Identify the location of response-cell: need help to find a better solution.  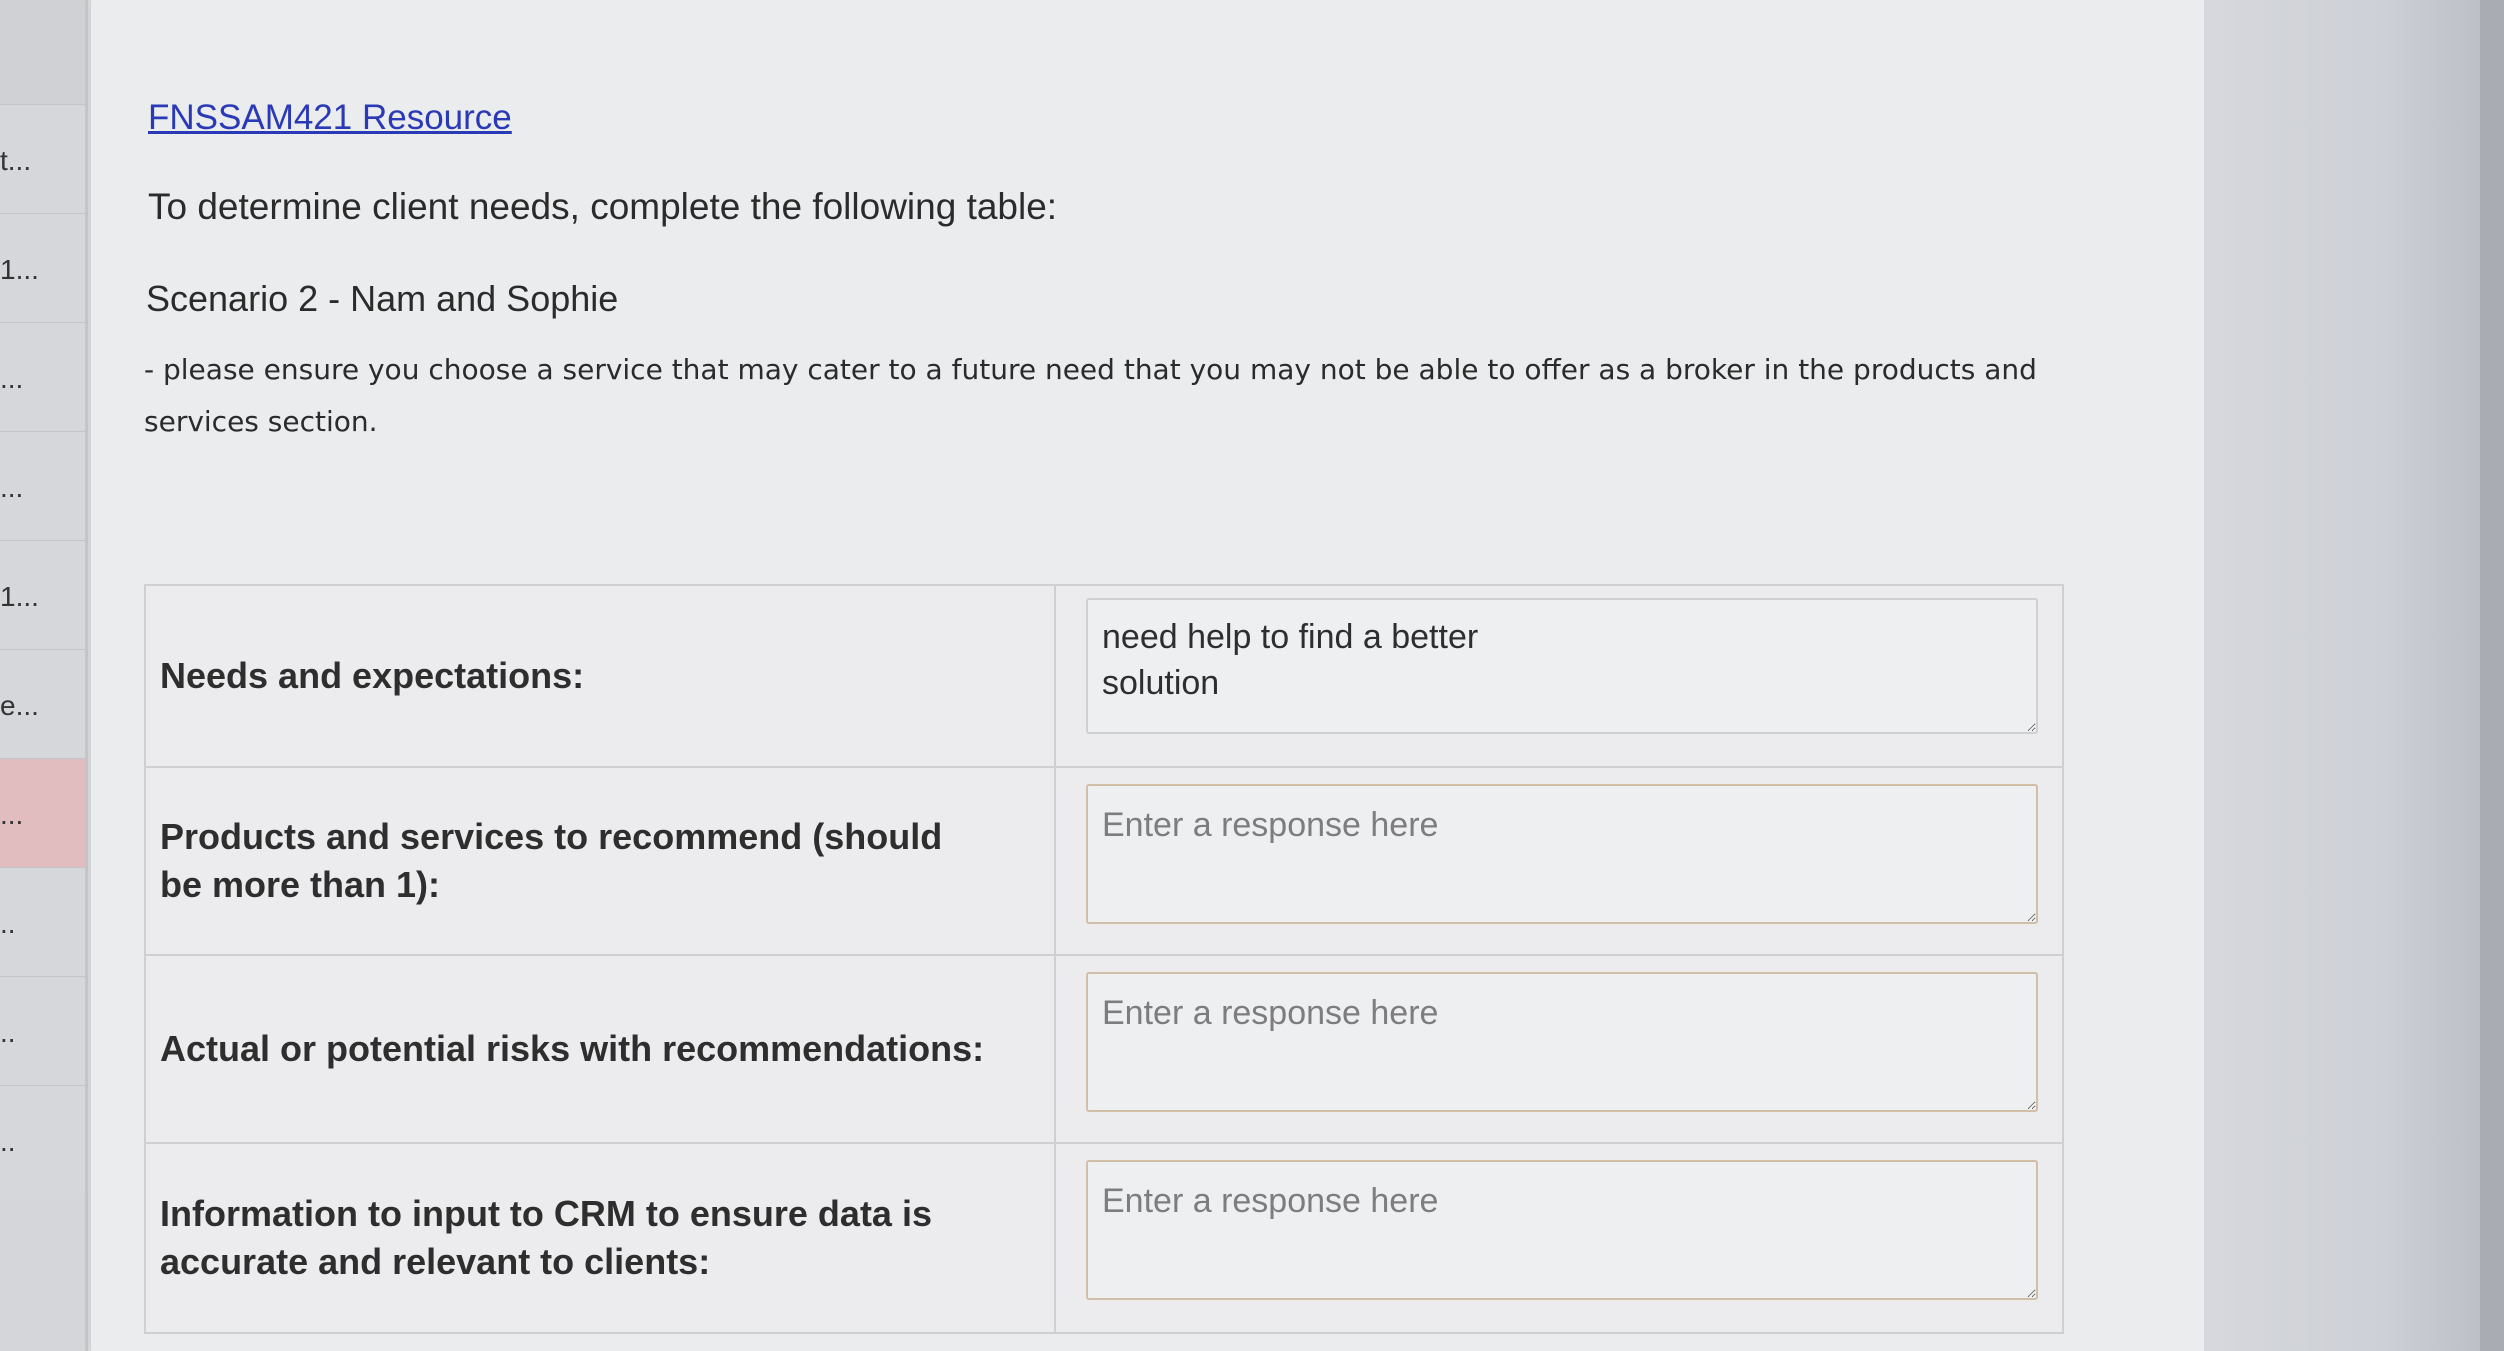
(1559, 676).